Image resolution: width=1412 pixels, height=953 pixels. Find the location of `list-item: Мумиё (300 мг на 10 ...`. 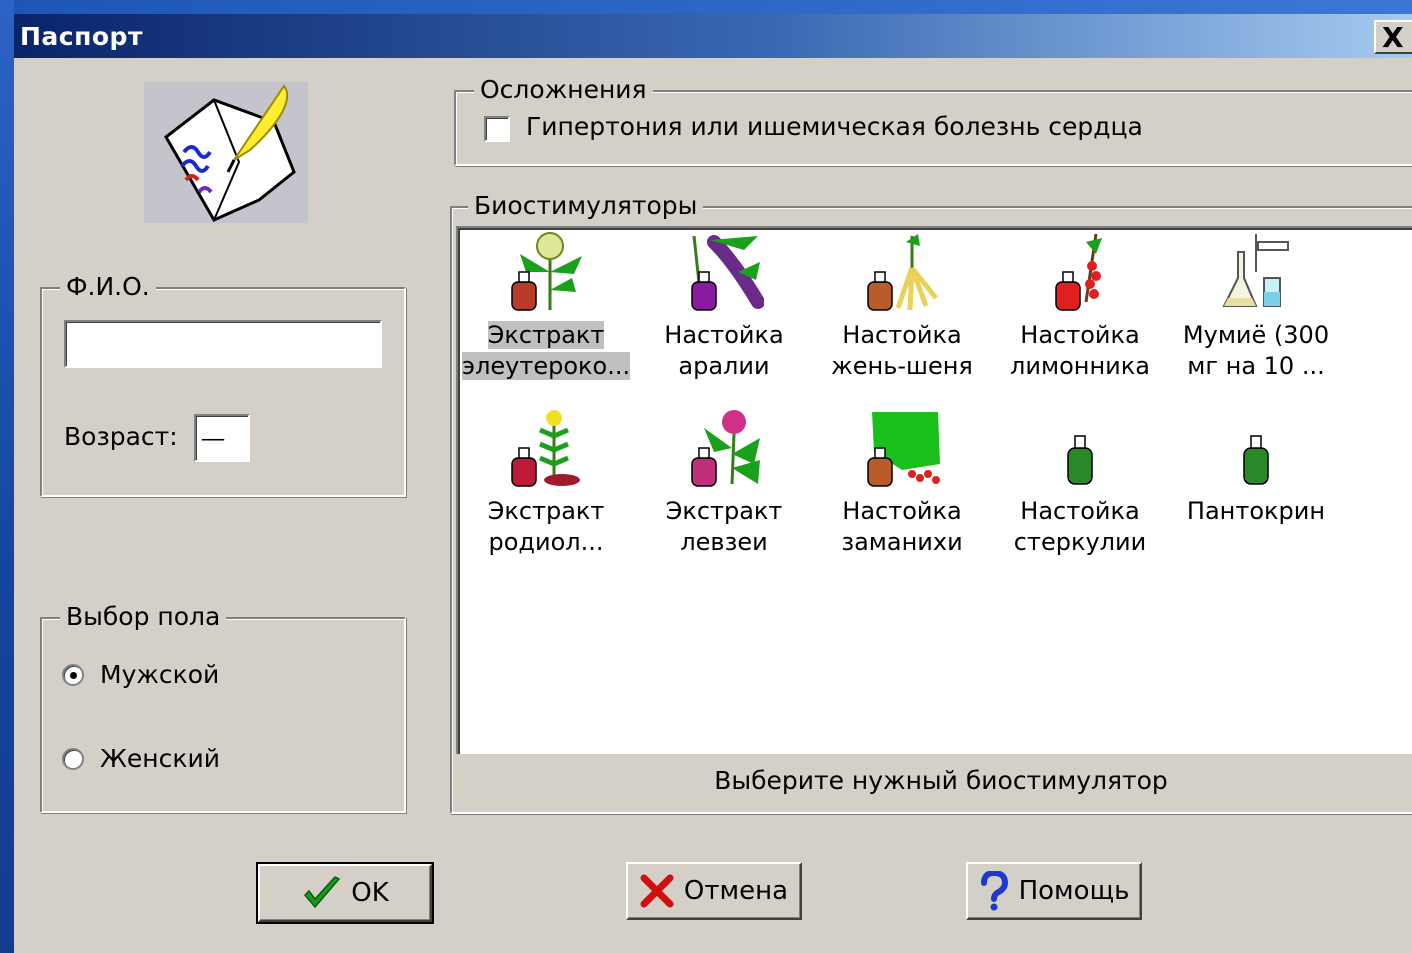

list-item: Мумиё (300 мг на 10 ... is located at coordinates (1256, 307).